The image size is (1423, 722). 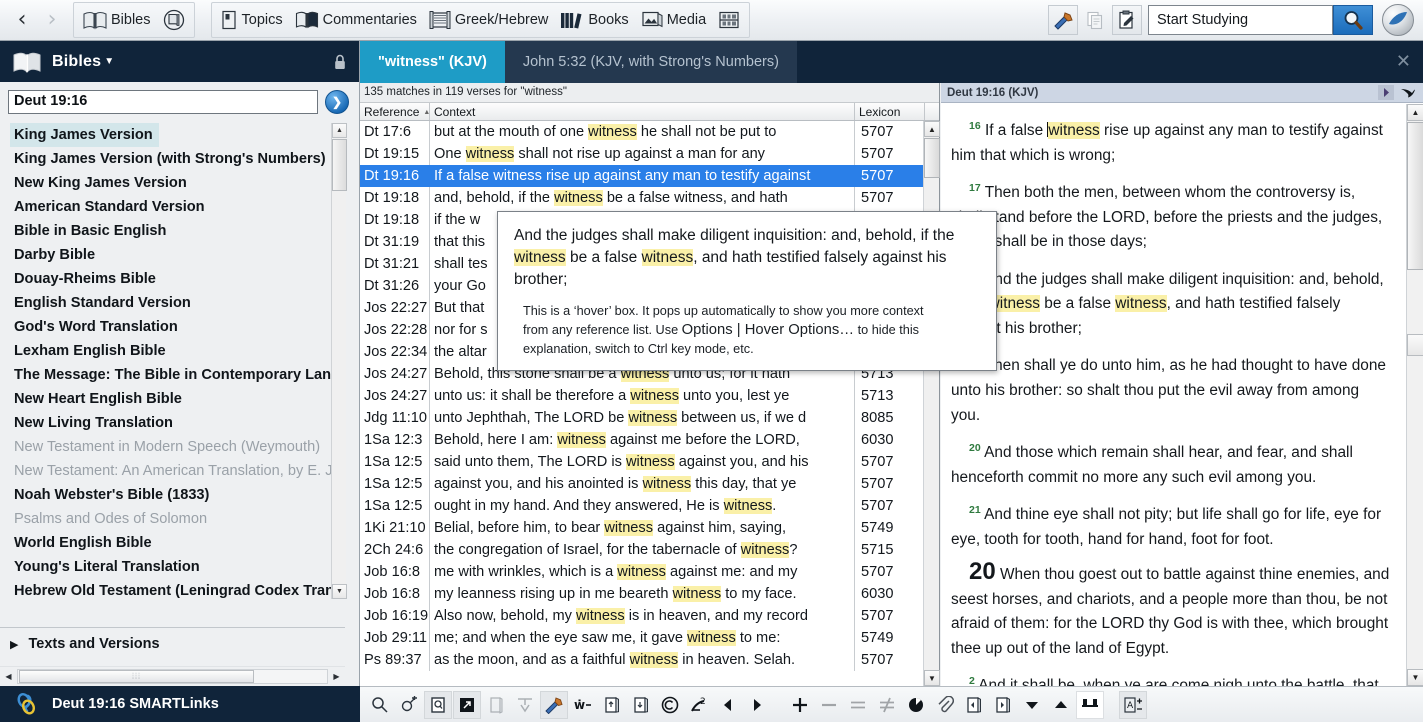 I want to click on results-scrollbar: ▲ ▼, so click(x=931, y=403).